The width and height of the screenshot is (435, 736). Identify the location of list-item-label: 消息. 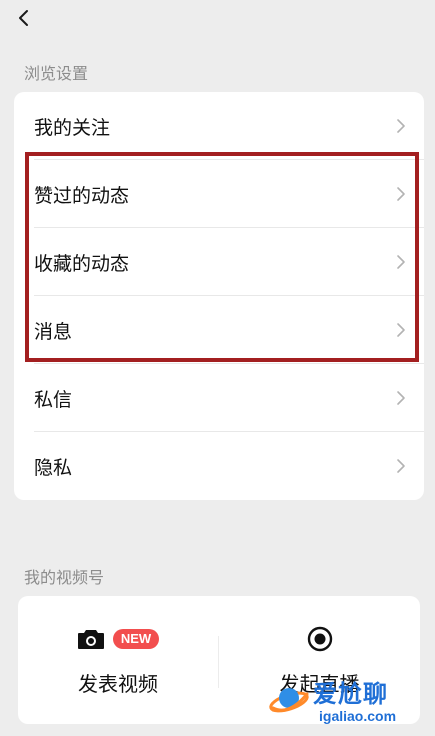
(53, 331).